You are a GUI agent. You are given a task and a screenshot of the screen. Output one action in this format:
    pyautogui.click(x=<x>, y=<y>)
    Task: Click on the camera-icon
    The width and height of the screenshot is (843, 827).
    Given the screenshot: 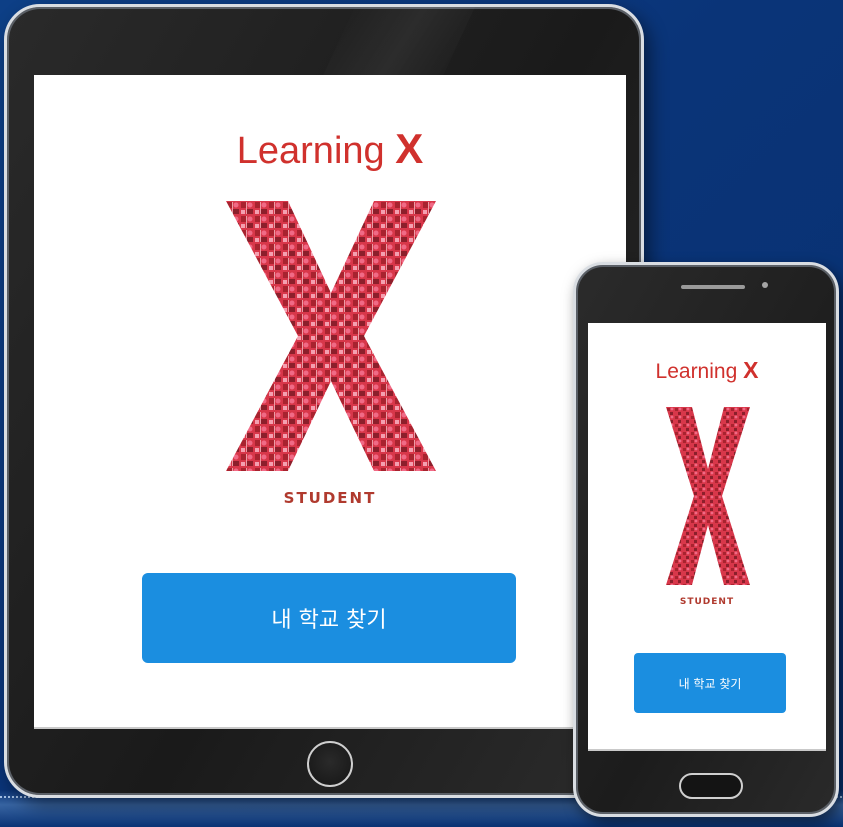 What is the action you would take?
    pyautogui.click(x=765, y=285)
    